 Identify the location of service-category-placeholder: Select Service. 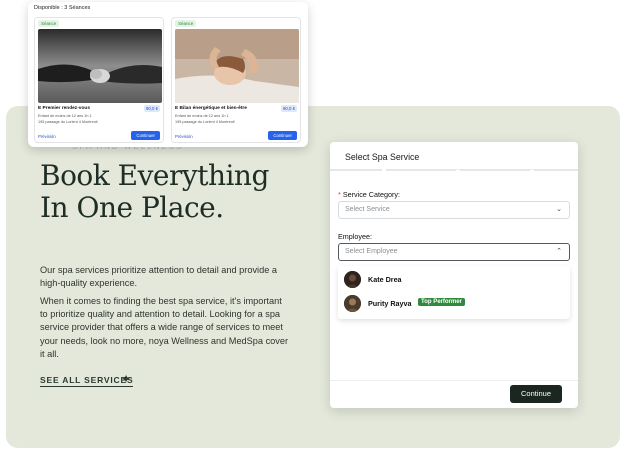
(367, 209).